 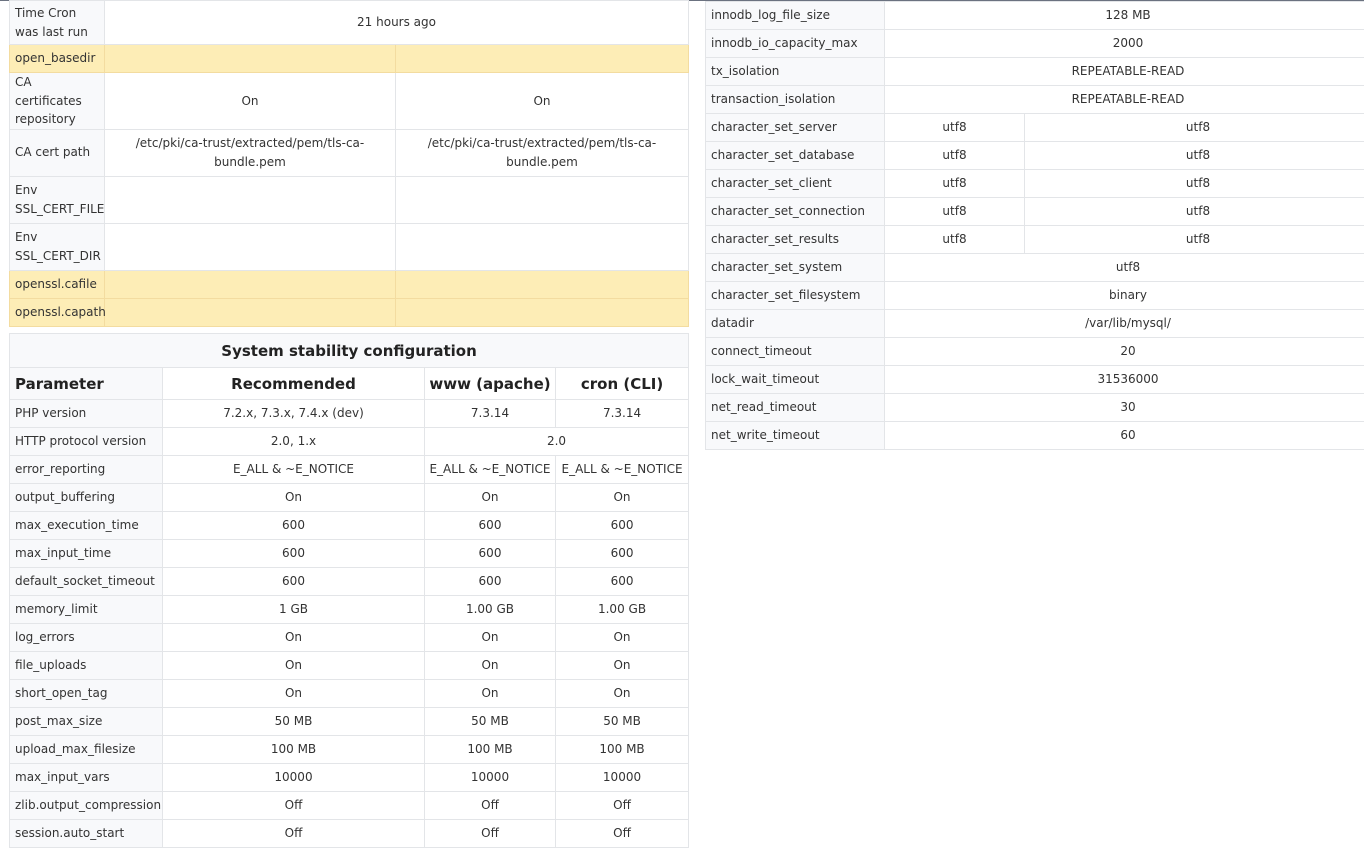 I want to click on mysql-variable: tx_isolation, so click(x=795, y=72).